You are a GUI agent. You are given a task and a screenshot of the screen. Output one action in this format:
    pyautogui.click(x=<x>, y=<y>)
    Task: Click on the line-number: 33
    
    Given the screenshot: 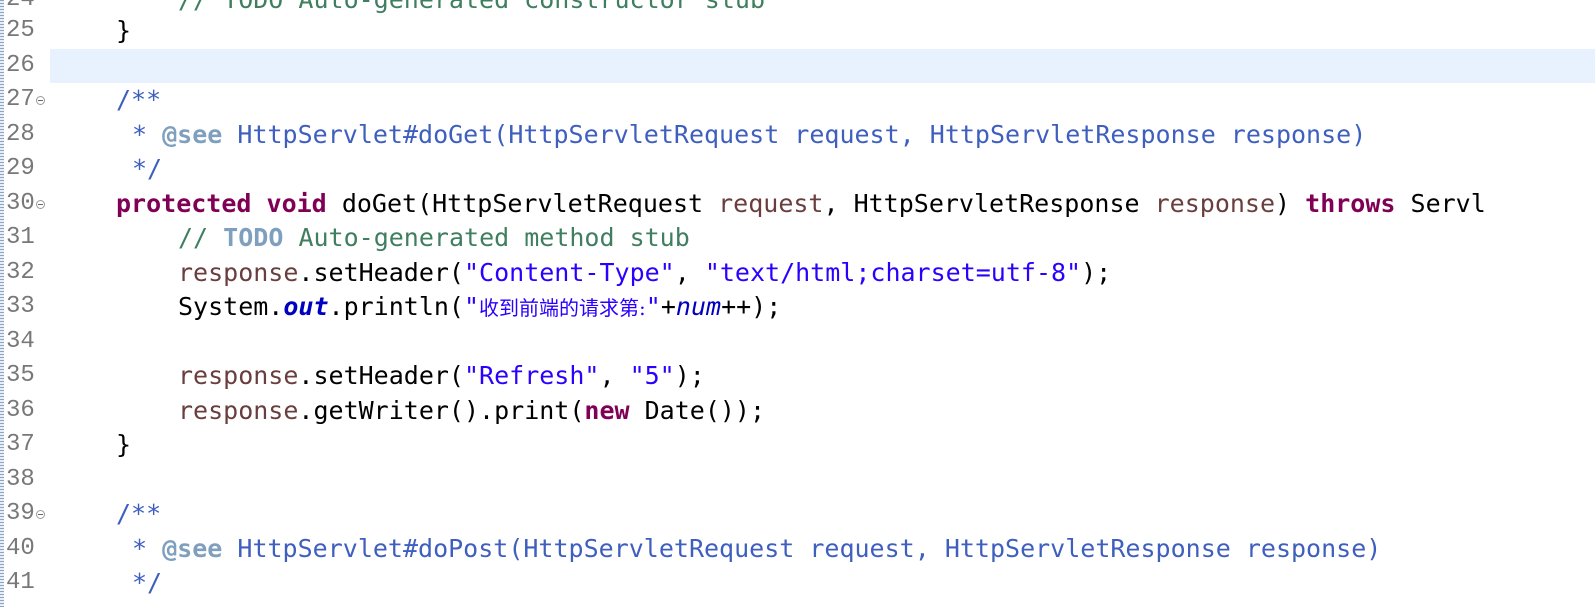 What is the action you would take?
    pyautogui.click(x=20, y=306)
    